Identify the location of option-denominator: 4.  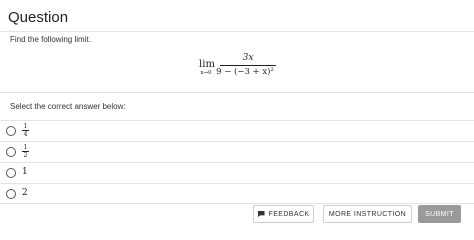
(25, 134).